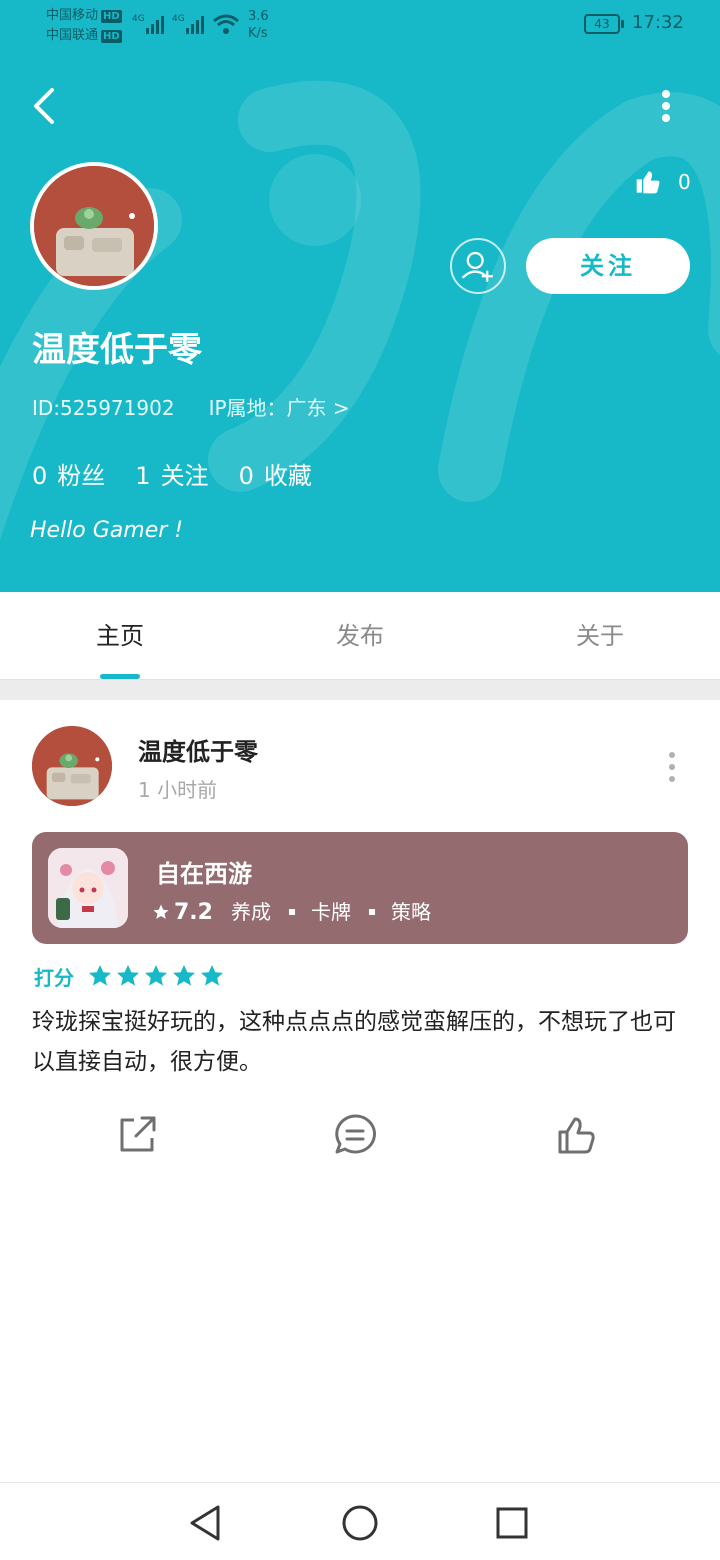 The width and height of the screenshot is (720, 1560). Describe the element at coordinates (137, 1135) in the screenshot. I see `share-icon` at that location.